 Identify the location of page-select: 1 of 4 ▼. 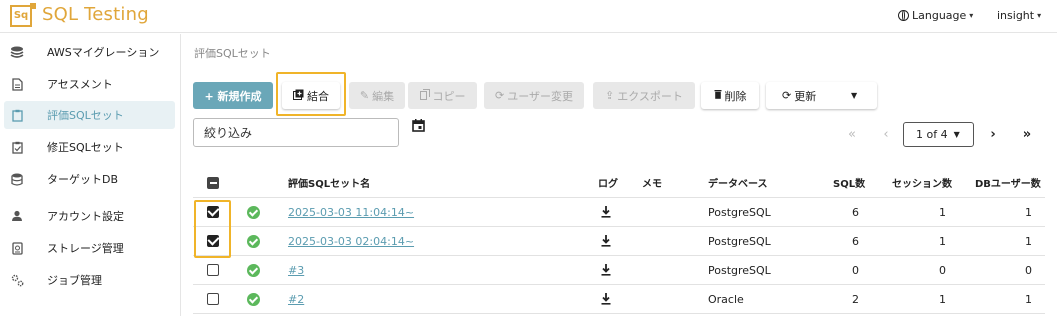
(938, 134).